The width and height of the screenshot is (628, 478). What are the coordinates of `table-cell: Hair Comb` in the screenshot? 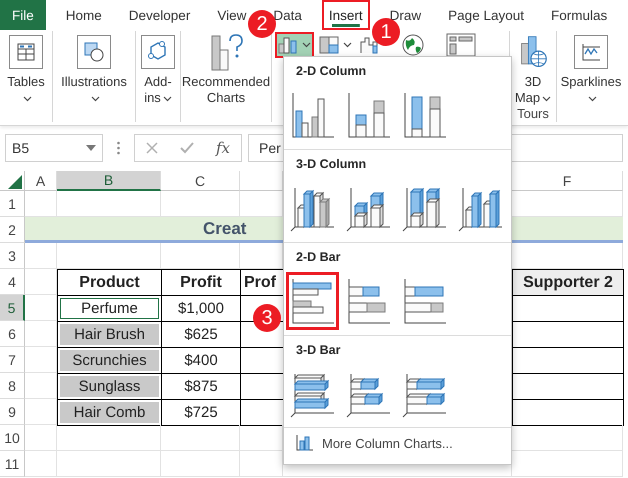 It's located at (109, 412).